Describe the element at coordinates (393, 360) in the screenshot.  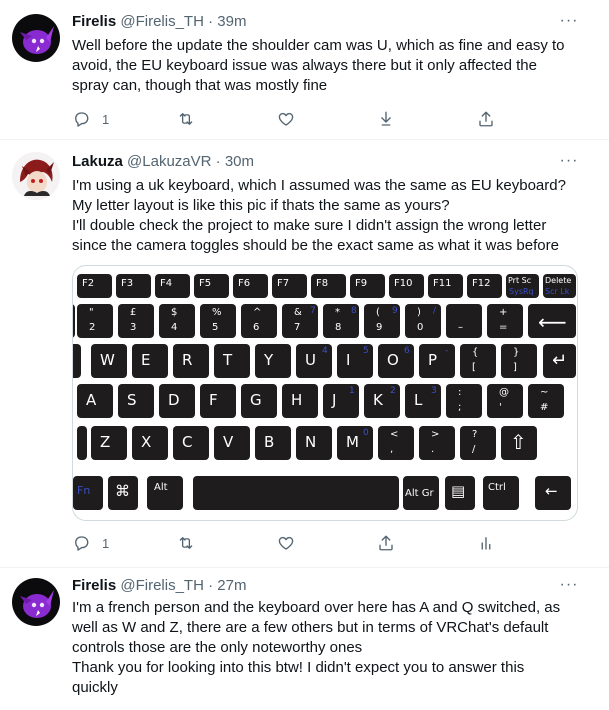
I see `key-legend: O` at that location.